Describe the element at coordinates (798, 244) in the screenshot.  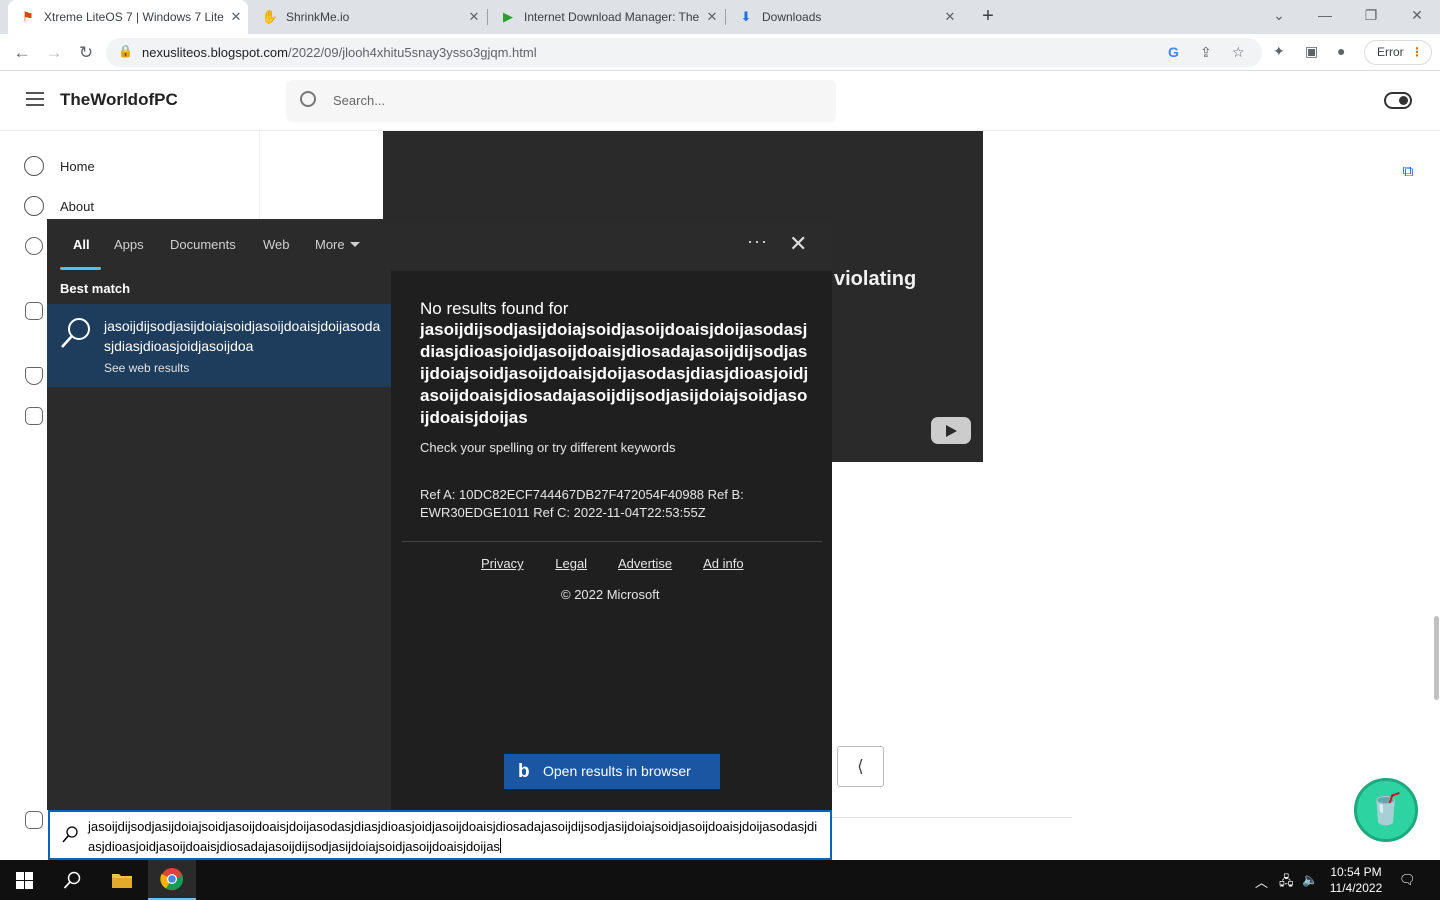
I see `close-icon: ✕` at that location.